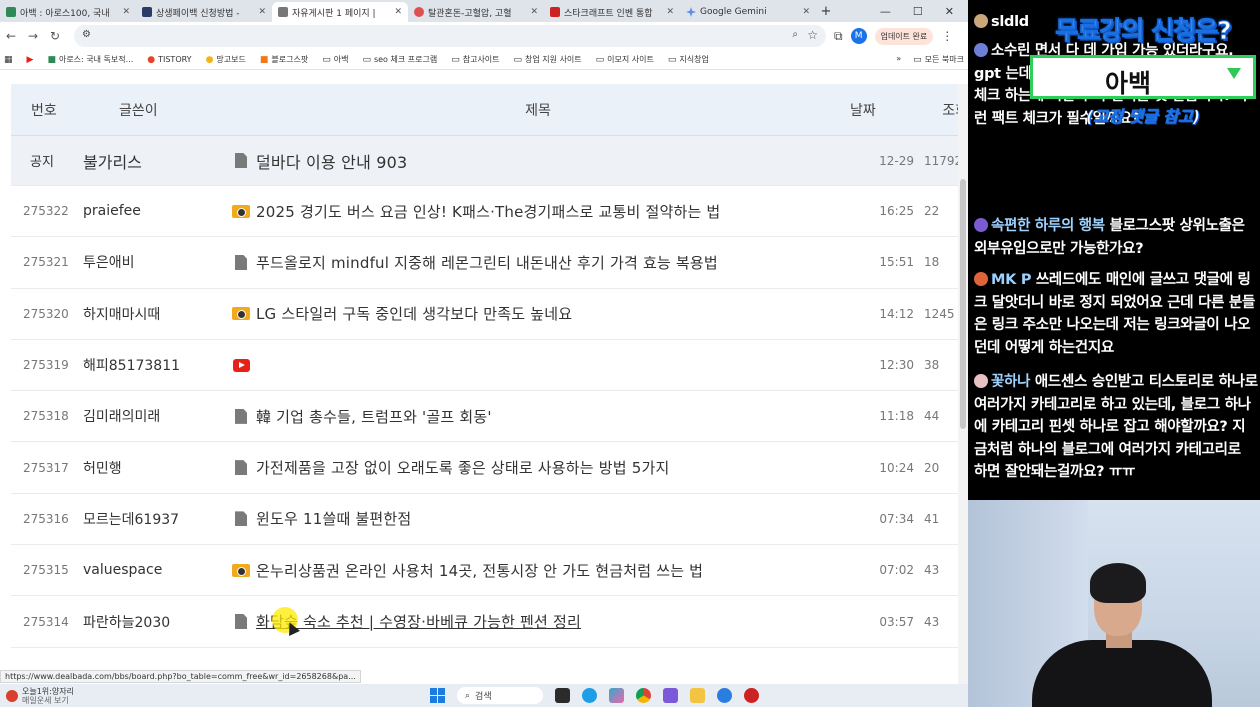  Describe the element at coordinates (414, 314) in the screenshot. I see `row-title-text: LG 스타일러 구독 중인데 생각보다 만족도 높네요` at that location.